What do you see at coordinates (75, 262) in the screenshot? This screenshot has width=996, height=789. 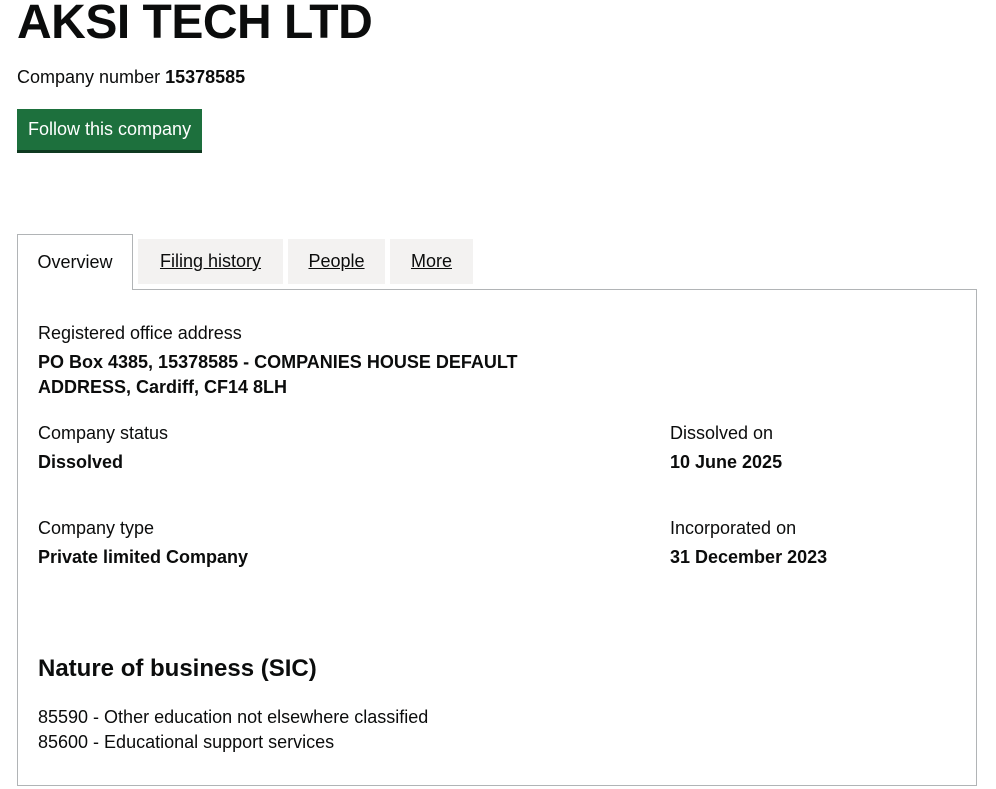 I see `tab-overview: Overview` at bounding box center [75, 262].